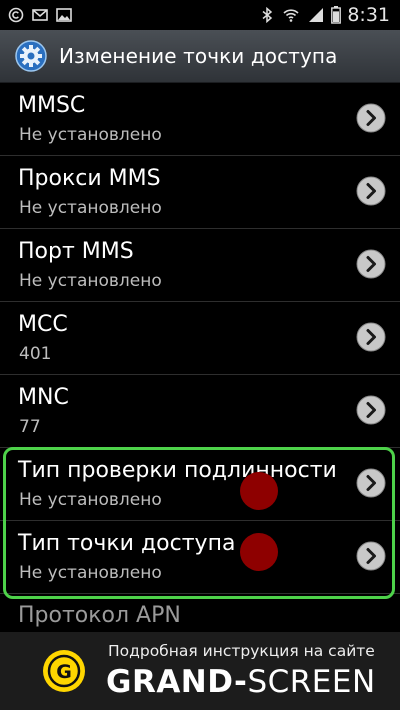 Image resolution: width=400 pixels, height=710 pixels. What do you see at coordinates (64, 15) in the screenshot?
I see `image-icon` at bounding box center [64, 15].